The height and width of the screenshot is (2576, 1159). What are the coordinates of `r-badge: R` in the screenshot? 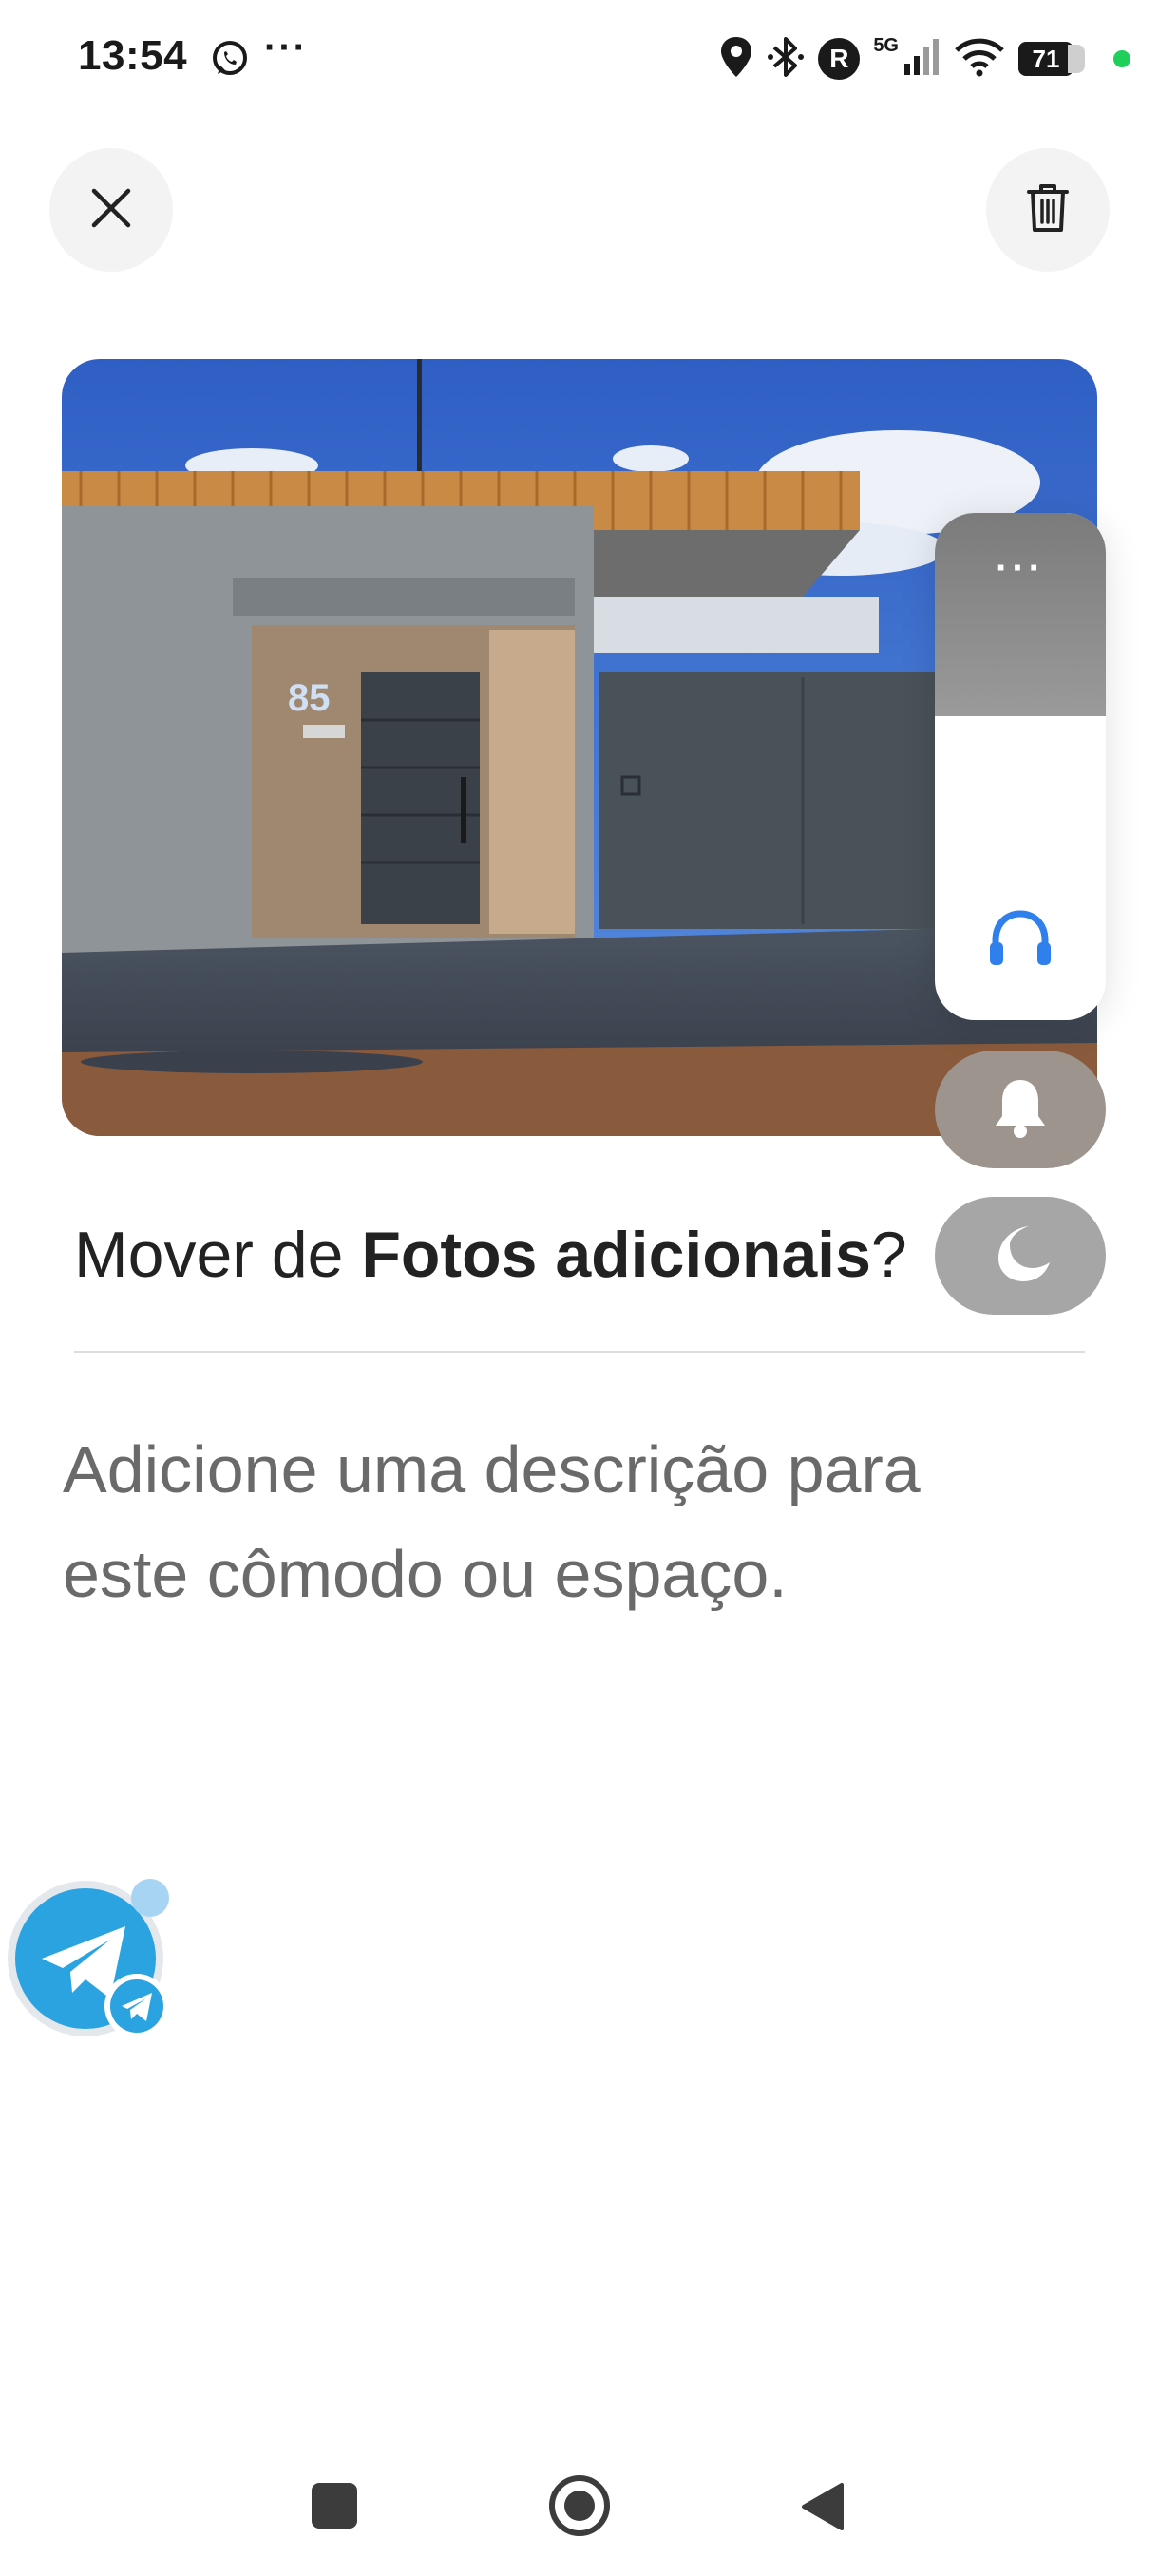 It's located at (839, 59).